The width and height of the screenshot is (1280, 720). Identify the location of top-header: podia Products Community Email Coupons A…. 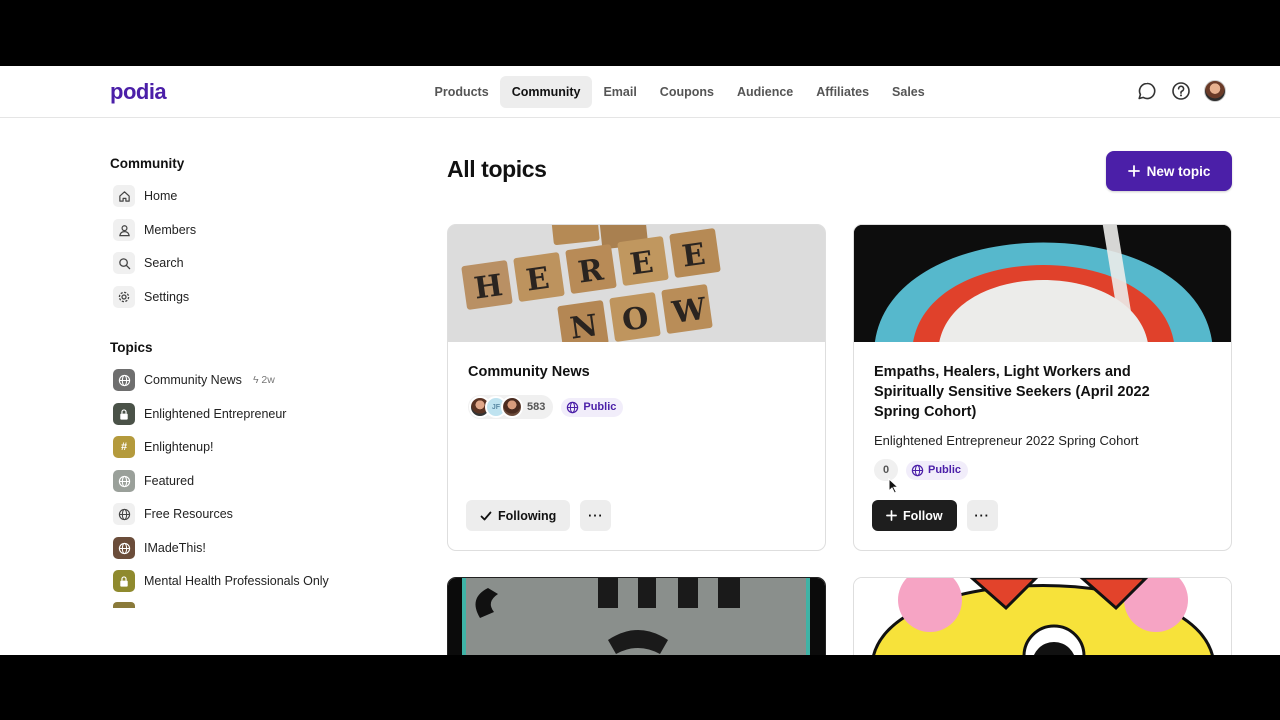
(640, 92).